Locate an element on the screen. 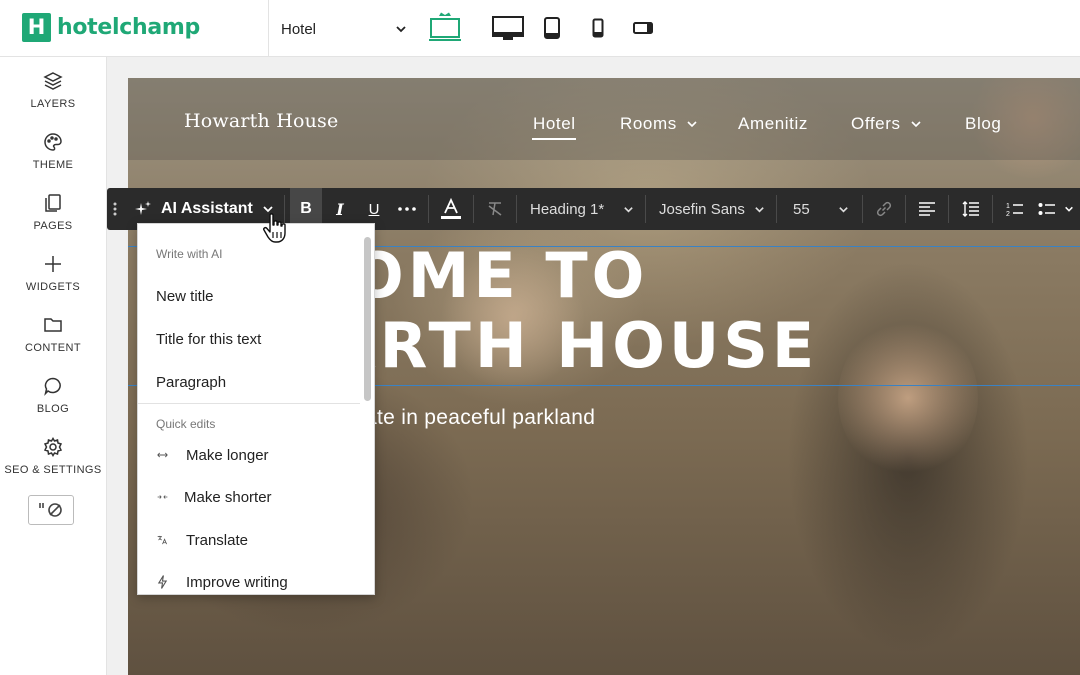 The height and width of the screenshot is (675, 1080). menu-item-label: Improve writing is located at coordinates (237, 582).